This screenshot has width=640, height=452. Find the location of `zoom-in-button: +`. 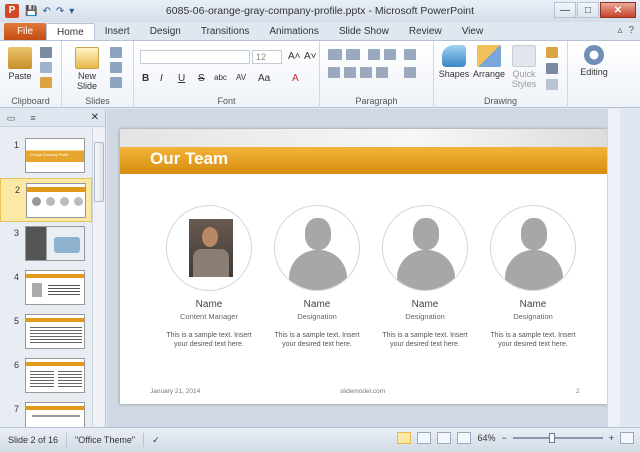

zoom-in-button: + is located at coordinates (611, 438).